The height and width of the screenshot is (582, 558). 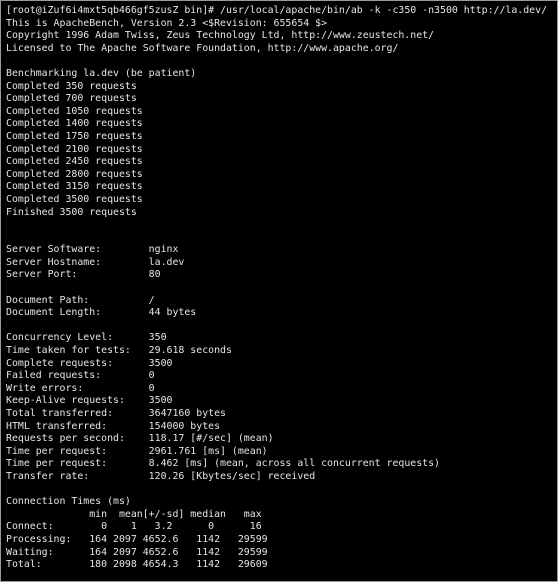 What do you see at coordinates (74, 199) in the screenshot?
I see `terminal-line: Completed 3500 requests` at bounding box center [74, 199].